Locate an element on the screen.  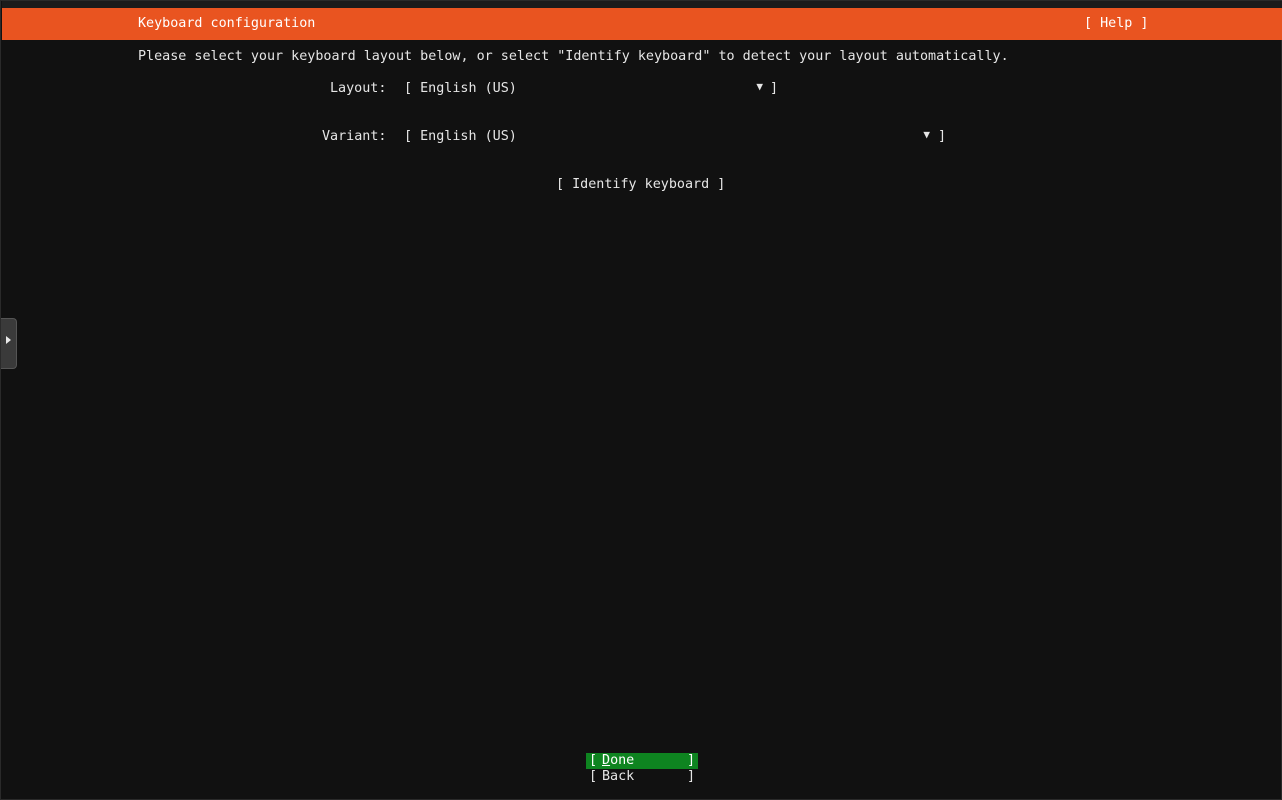
done-label: Done is located at coordinates (618, 760).